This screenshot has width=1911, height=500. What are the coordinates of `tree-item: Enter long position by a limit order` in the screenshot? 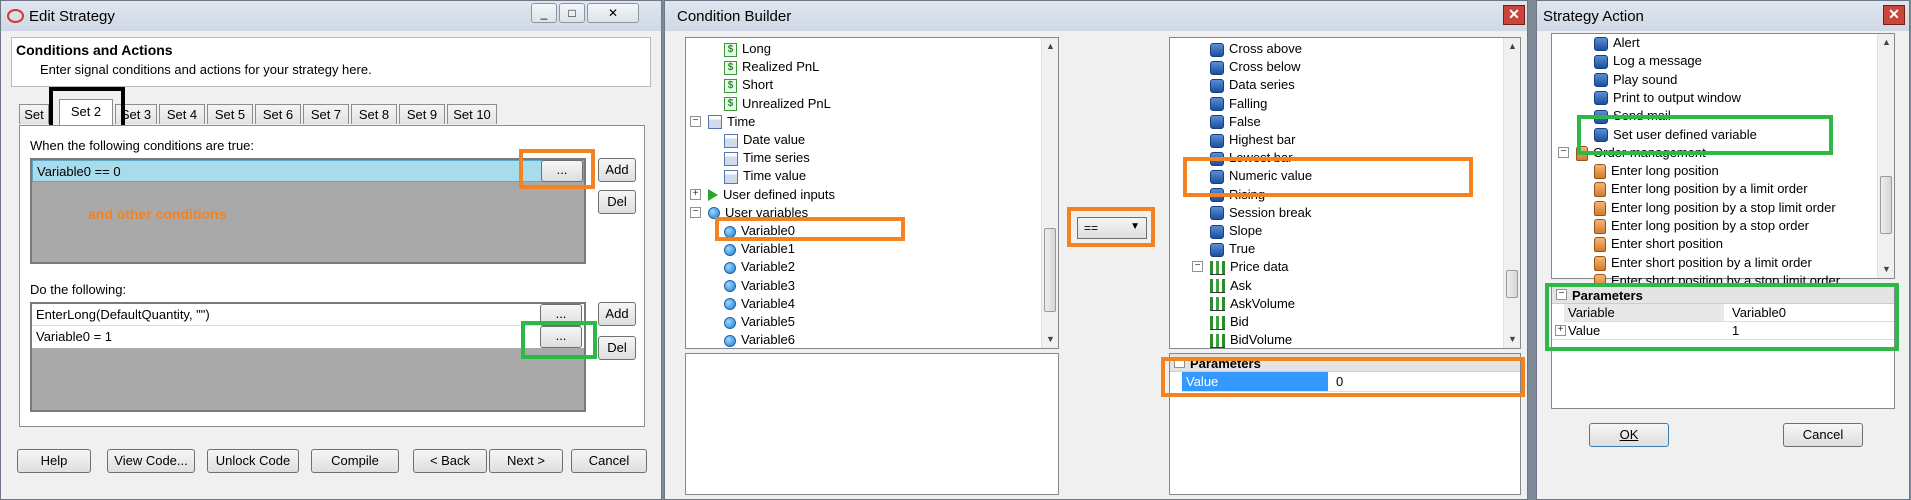 It's located at (1701, 189).